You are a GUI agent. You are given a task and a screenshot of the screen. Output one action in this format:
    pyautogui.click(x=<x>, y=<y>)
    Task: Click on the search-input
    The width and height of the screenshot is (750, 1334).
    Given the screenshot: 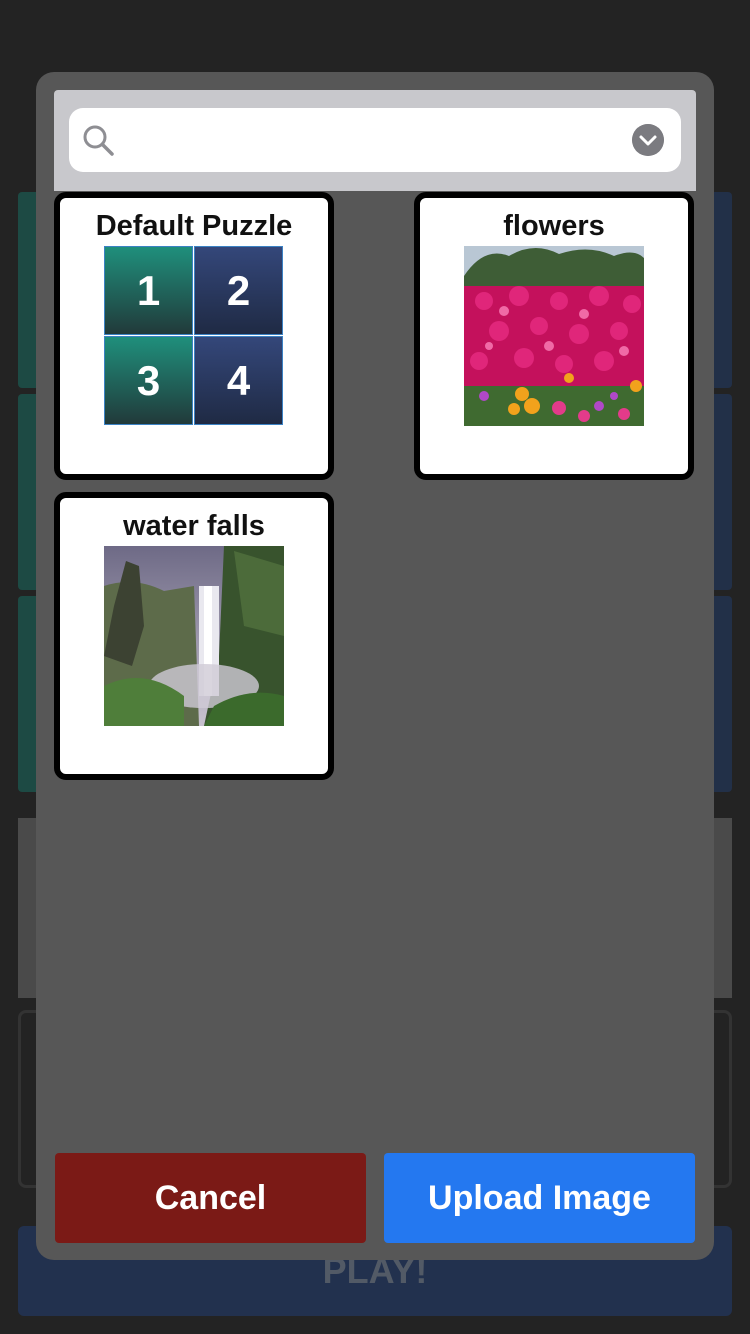 What is the action you would take?
    pyautogui.click(x=377, y=141)
    